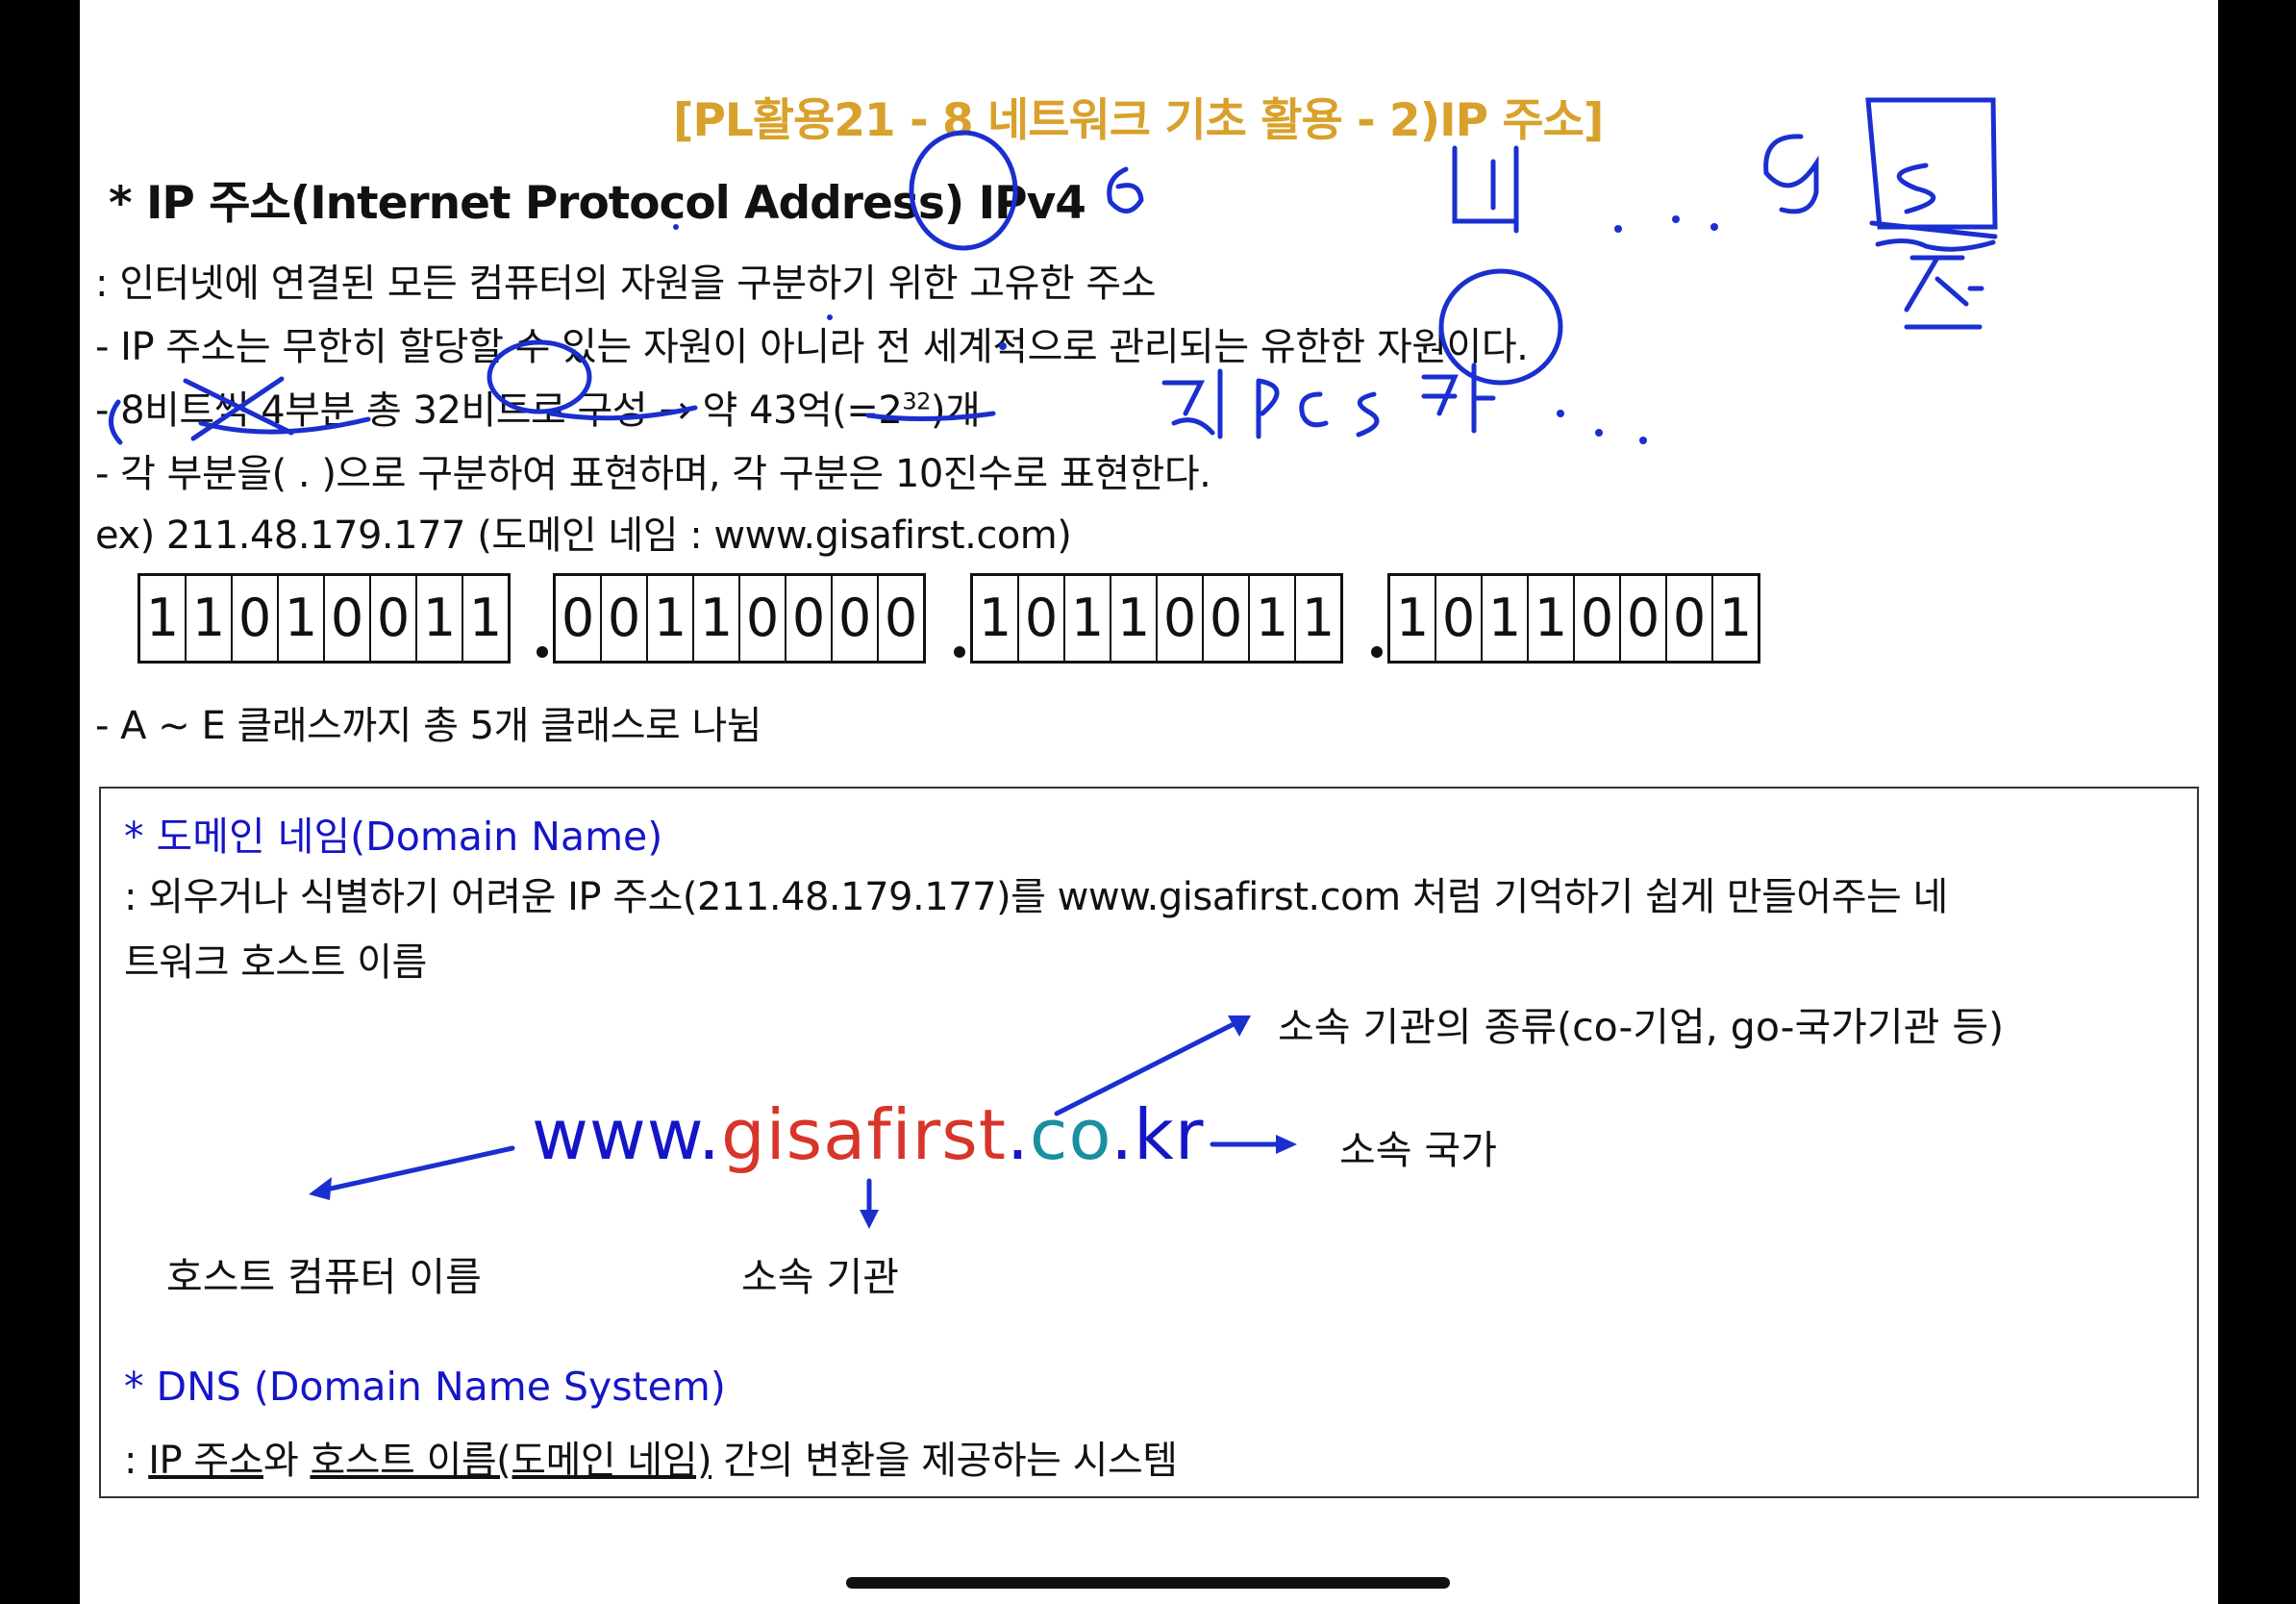 This screenshot has width=2296, height=1604. I want to click on ink-s2, so click(1368, 414).